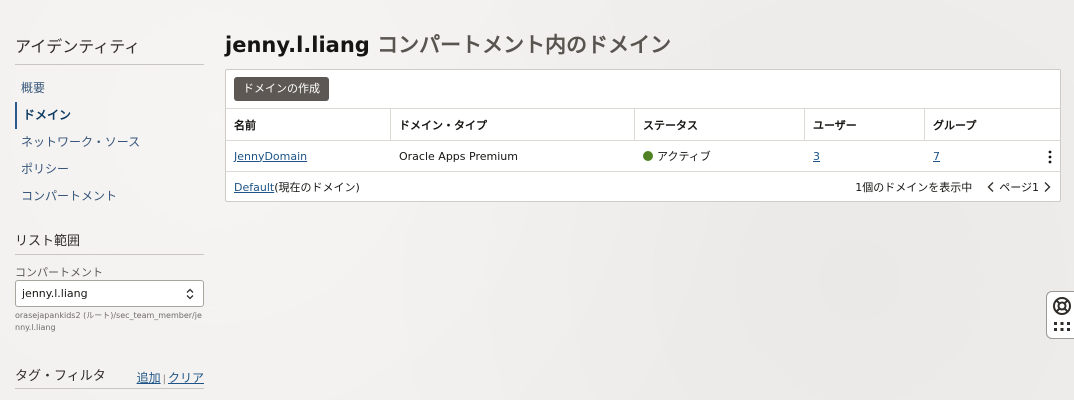 This screenshot has height=400, width=1074. I want to click on tag-clear-link: クリア, so click(186, 378).